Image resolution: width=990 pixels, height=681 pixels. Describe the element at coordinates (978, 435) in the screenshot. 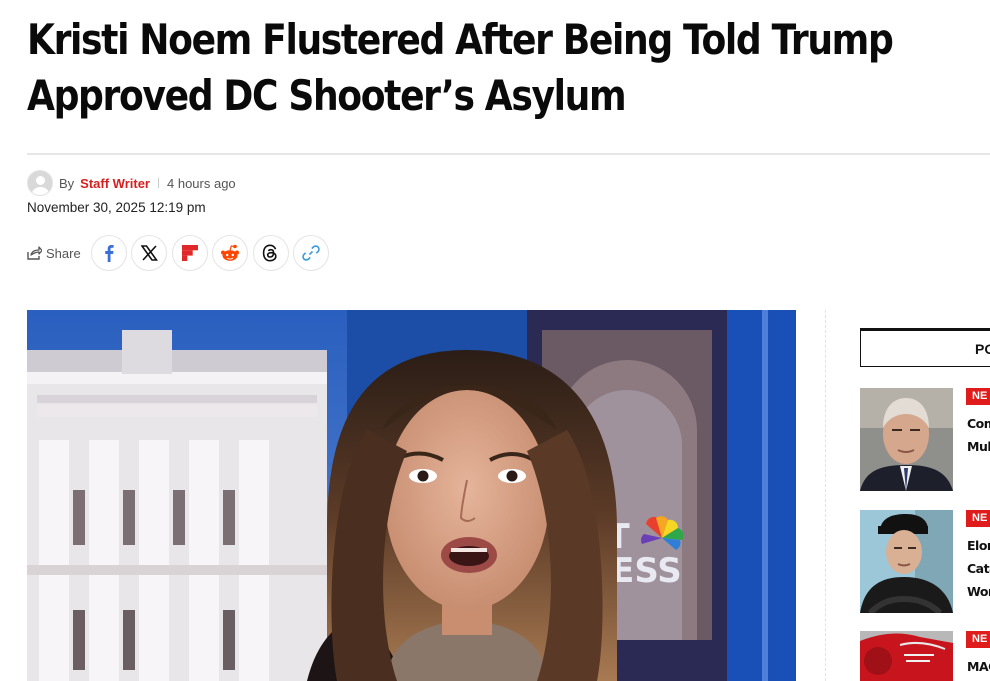

I see `sidebar-item-title: Com Mult` at that location.